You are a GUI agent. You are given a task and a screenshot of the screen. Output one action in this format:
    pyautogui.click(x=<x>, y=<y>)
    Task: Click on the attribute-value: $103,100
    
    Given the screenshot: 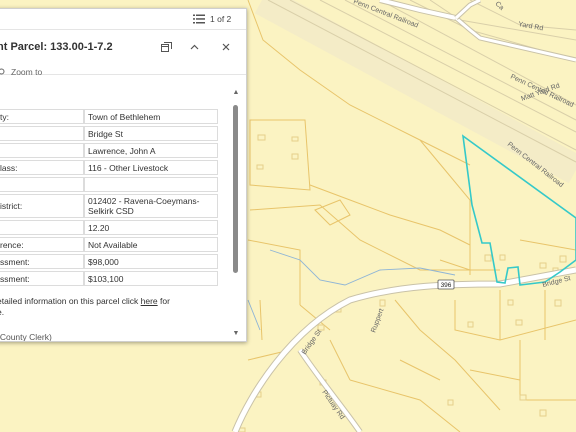 What is the action you would take?
    pyautogui.click(x=151, y=278)
    